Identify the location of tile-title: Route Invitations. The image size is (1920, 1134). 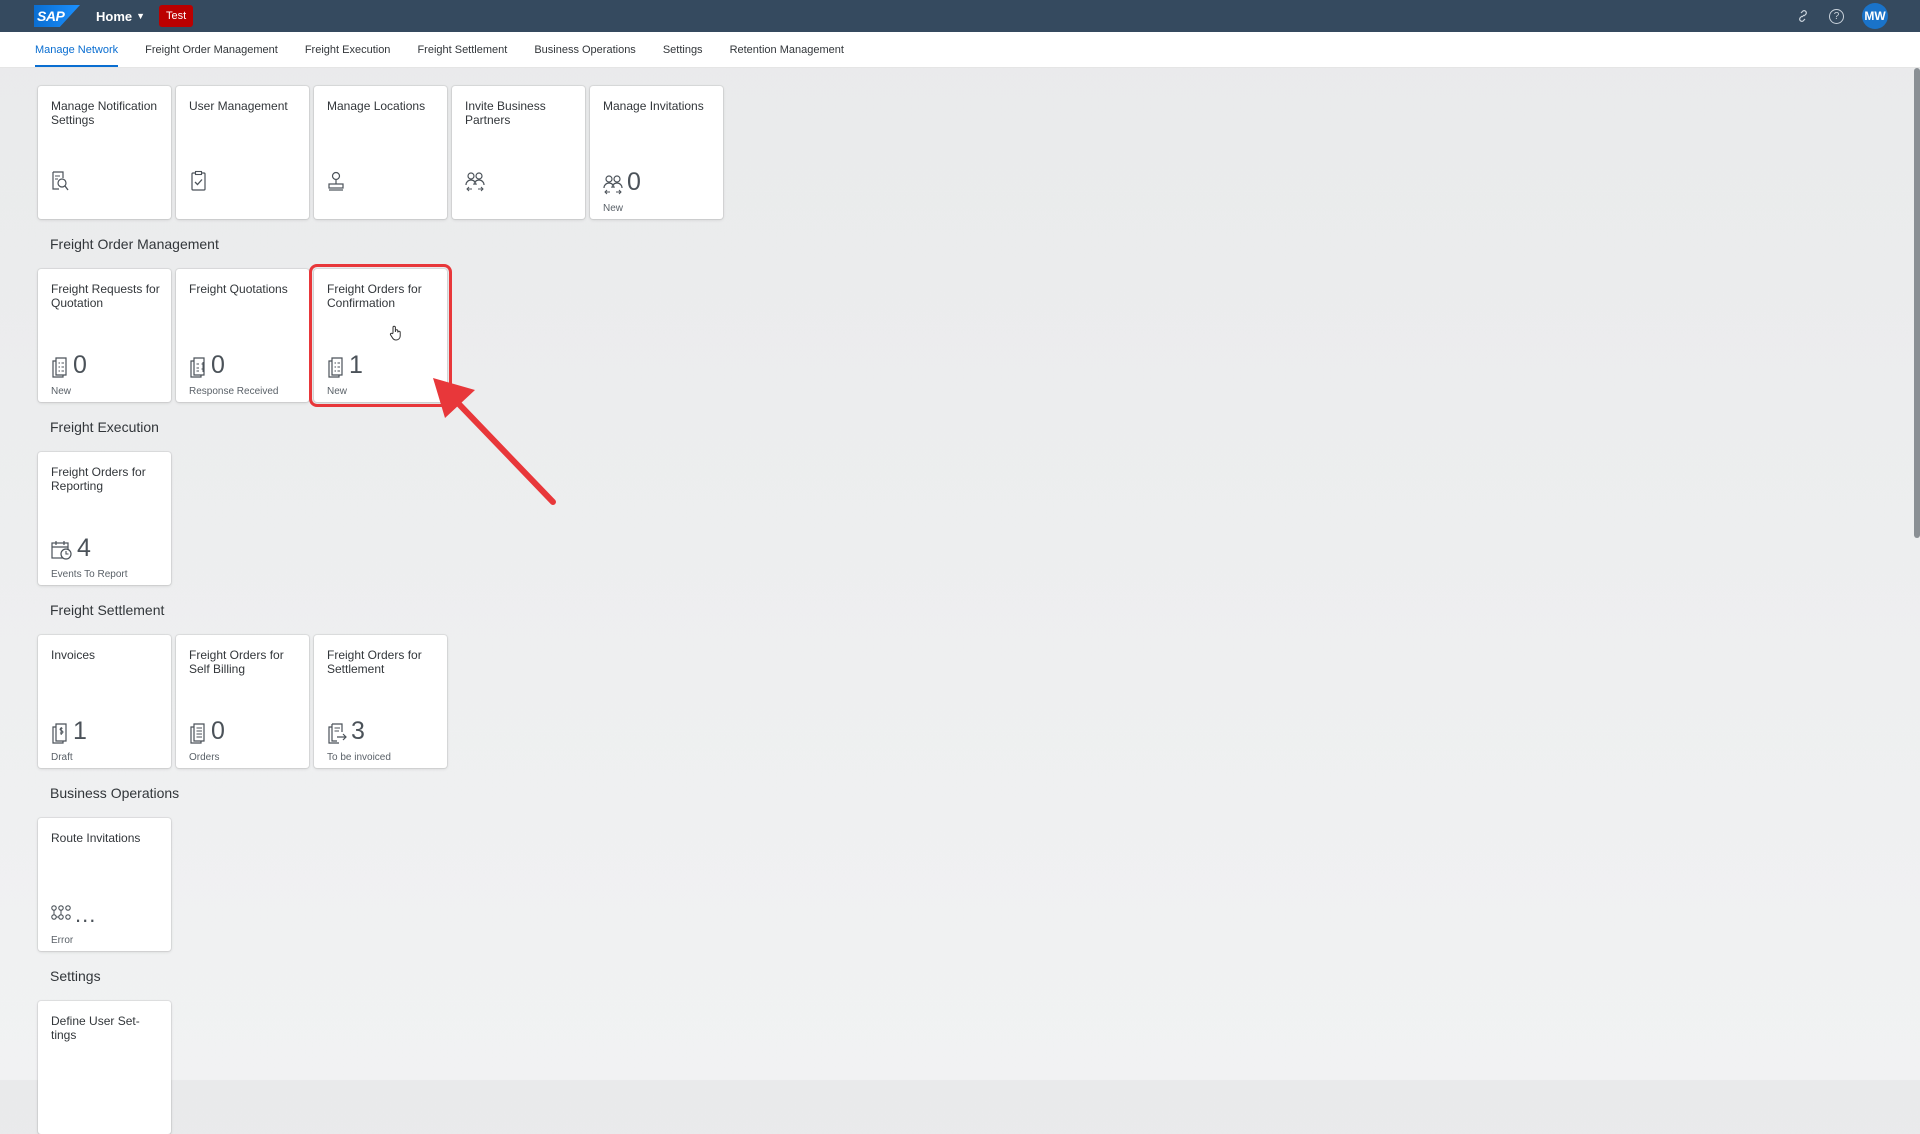
(96, 838).